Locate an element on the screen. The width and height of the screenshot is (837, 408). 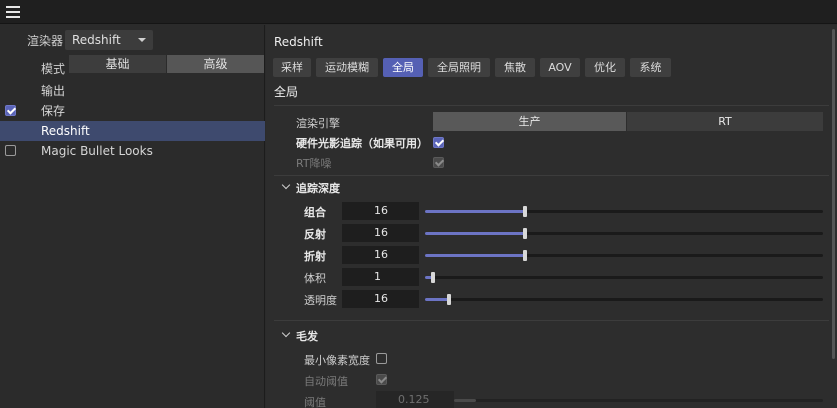
trace-label: 组合 is located at coordinates (315, 212).